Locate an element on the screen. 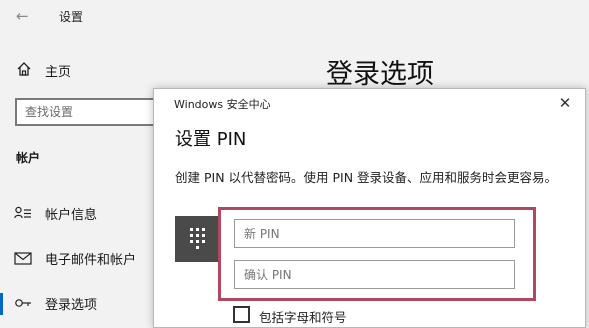  sidebar-item-account-info: 帐户信息 is located at coordinates (82, 214).